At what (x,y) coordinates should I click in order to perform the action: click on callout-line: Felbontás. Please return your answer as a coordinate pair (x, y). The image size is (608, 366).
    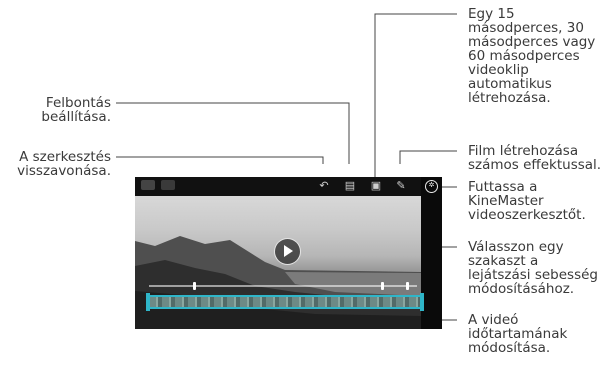
    Looking at the image, I should click on (78, 103).